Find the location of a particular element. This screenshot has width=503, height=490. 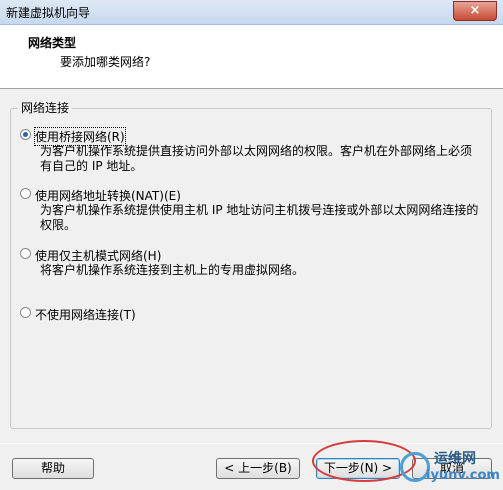

watermark-text: 运维网 is located at coordinates (455, 459).